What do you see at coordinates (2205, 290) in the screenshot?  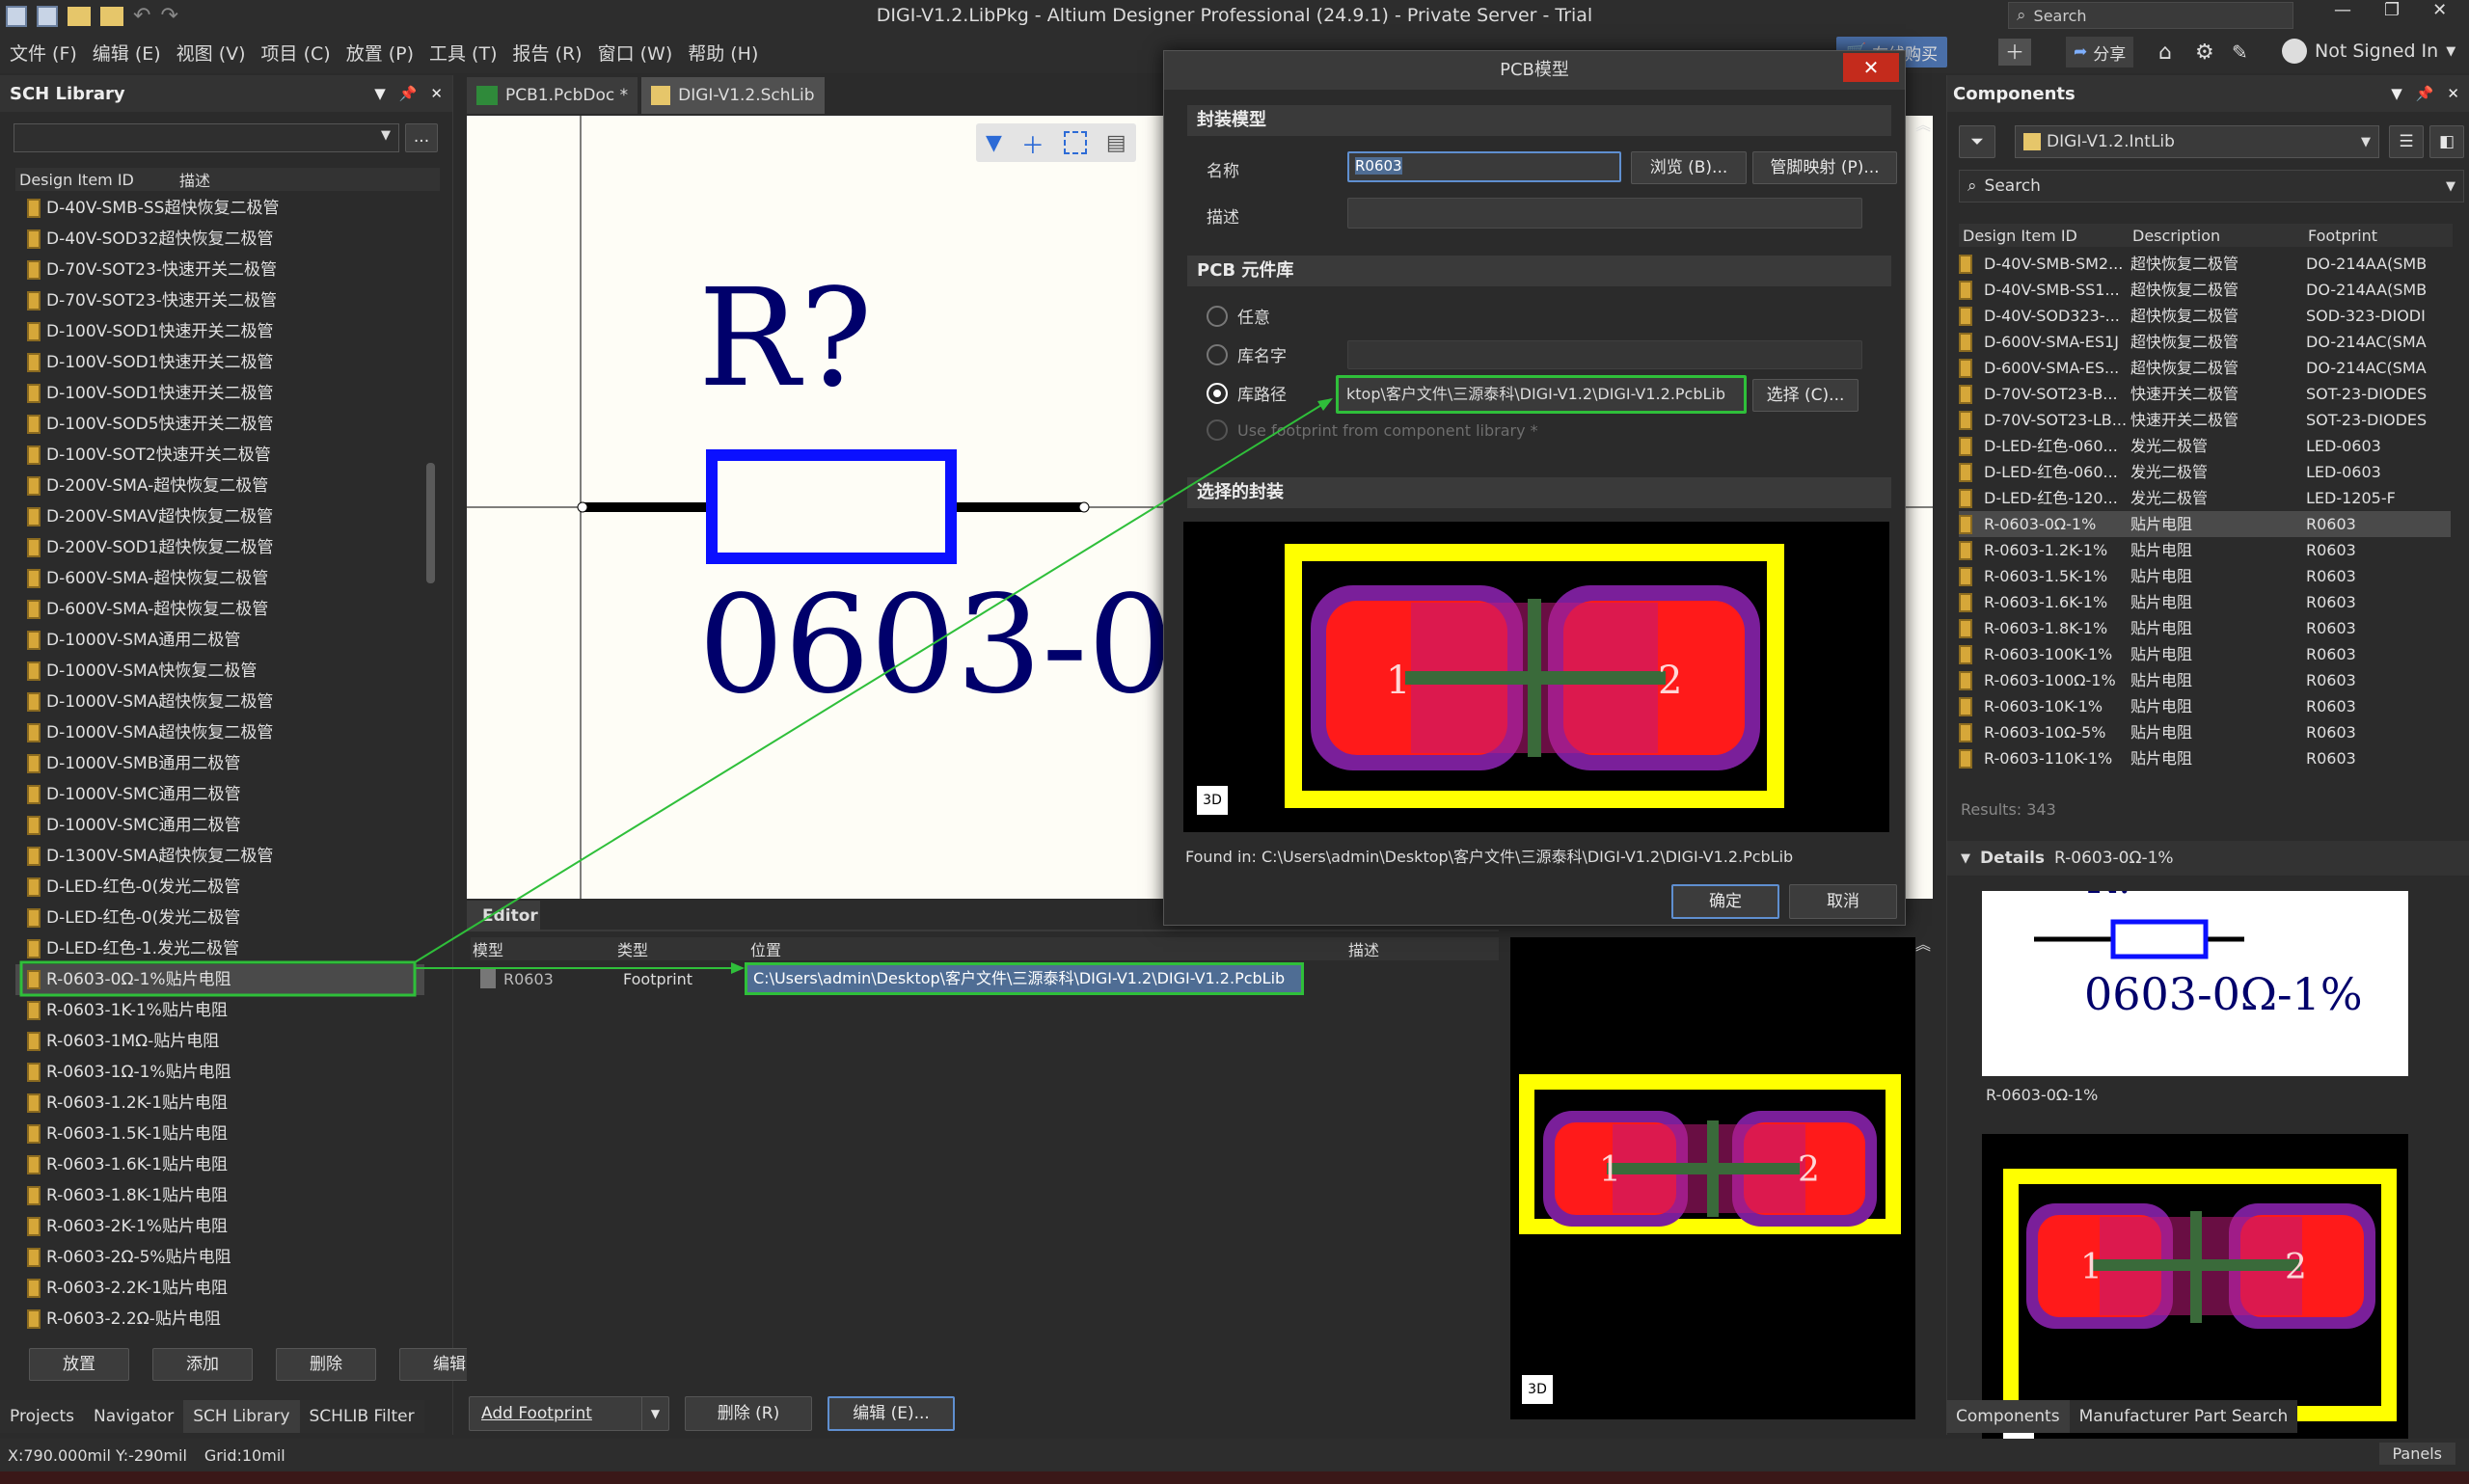 I see `component-row: D-40V-SMB-SS1... 超快恢复二极管 DO-214AA(SMB` at bounding box center [2205, 290].